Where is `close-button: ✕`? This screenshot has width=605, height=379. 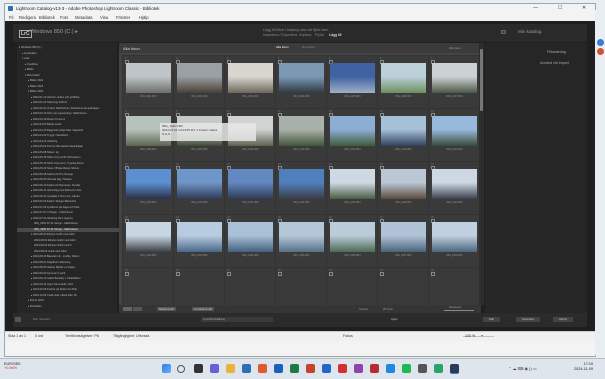
close-button: ✕ is located at coordinates (584, 8).